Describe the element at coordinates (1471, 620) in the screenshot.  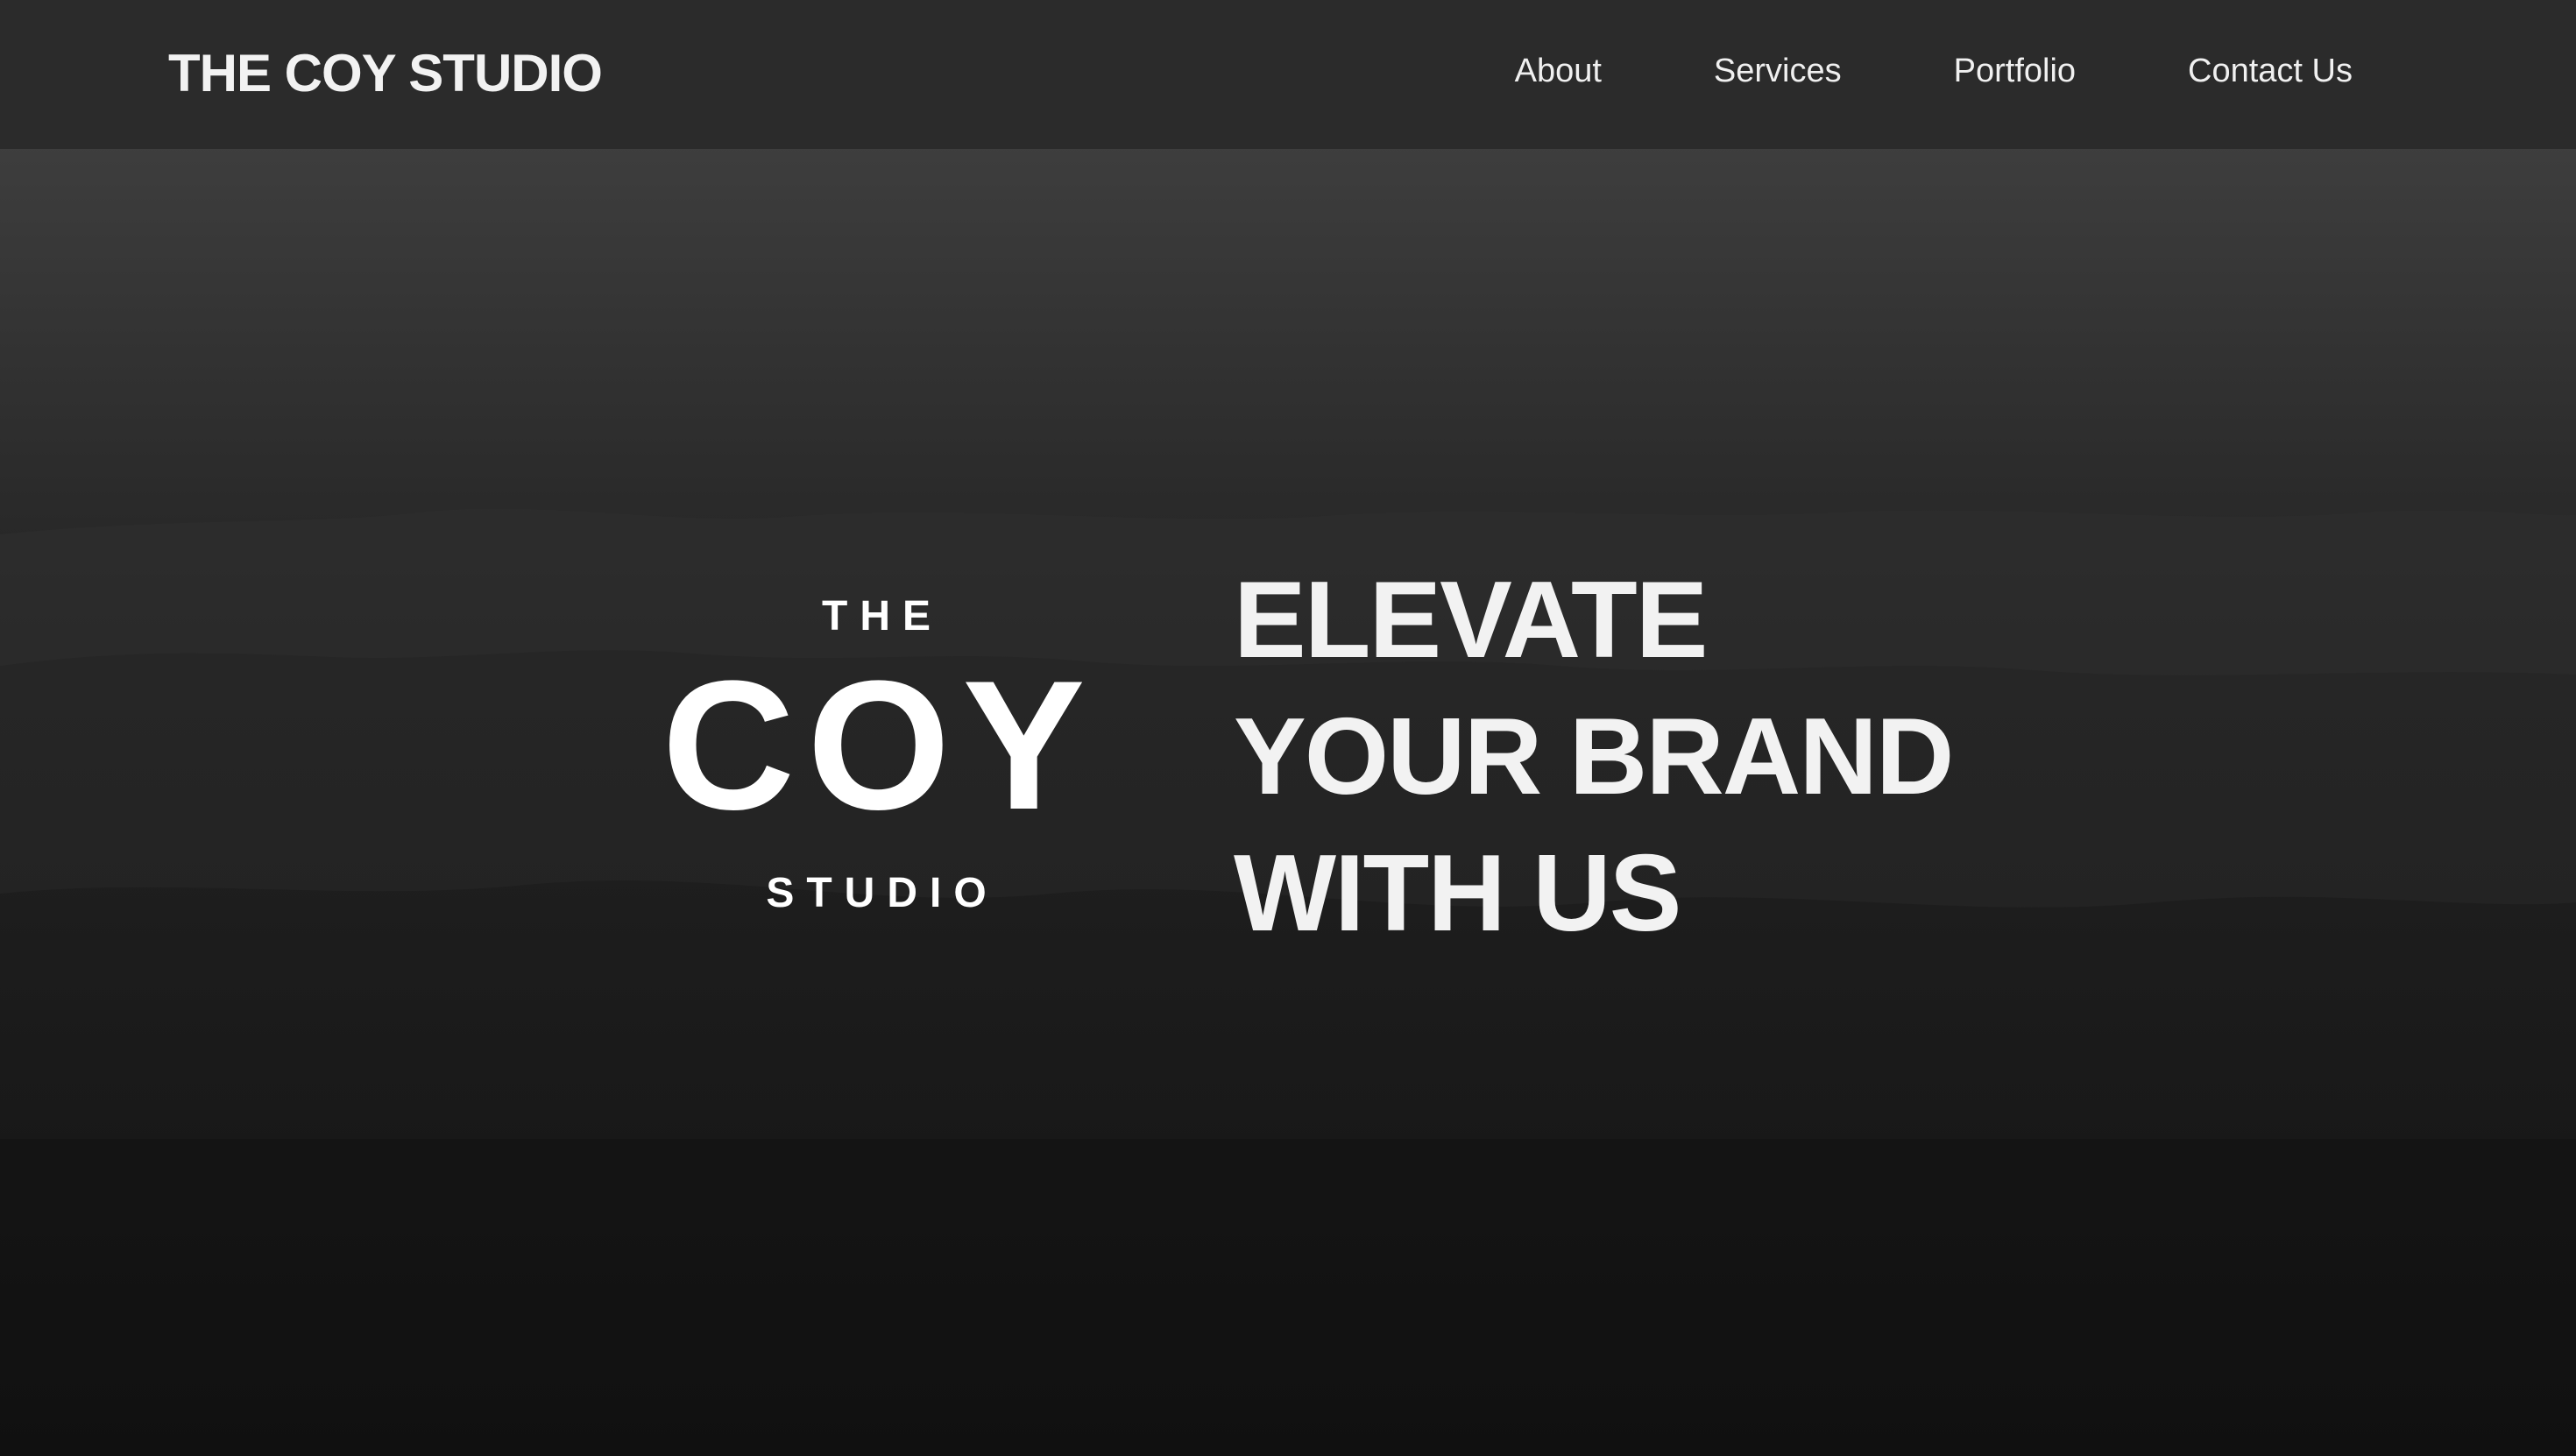
I see `tagline-line-1: ELEVATE` at that location.